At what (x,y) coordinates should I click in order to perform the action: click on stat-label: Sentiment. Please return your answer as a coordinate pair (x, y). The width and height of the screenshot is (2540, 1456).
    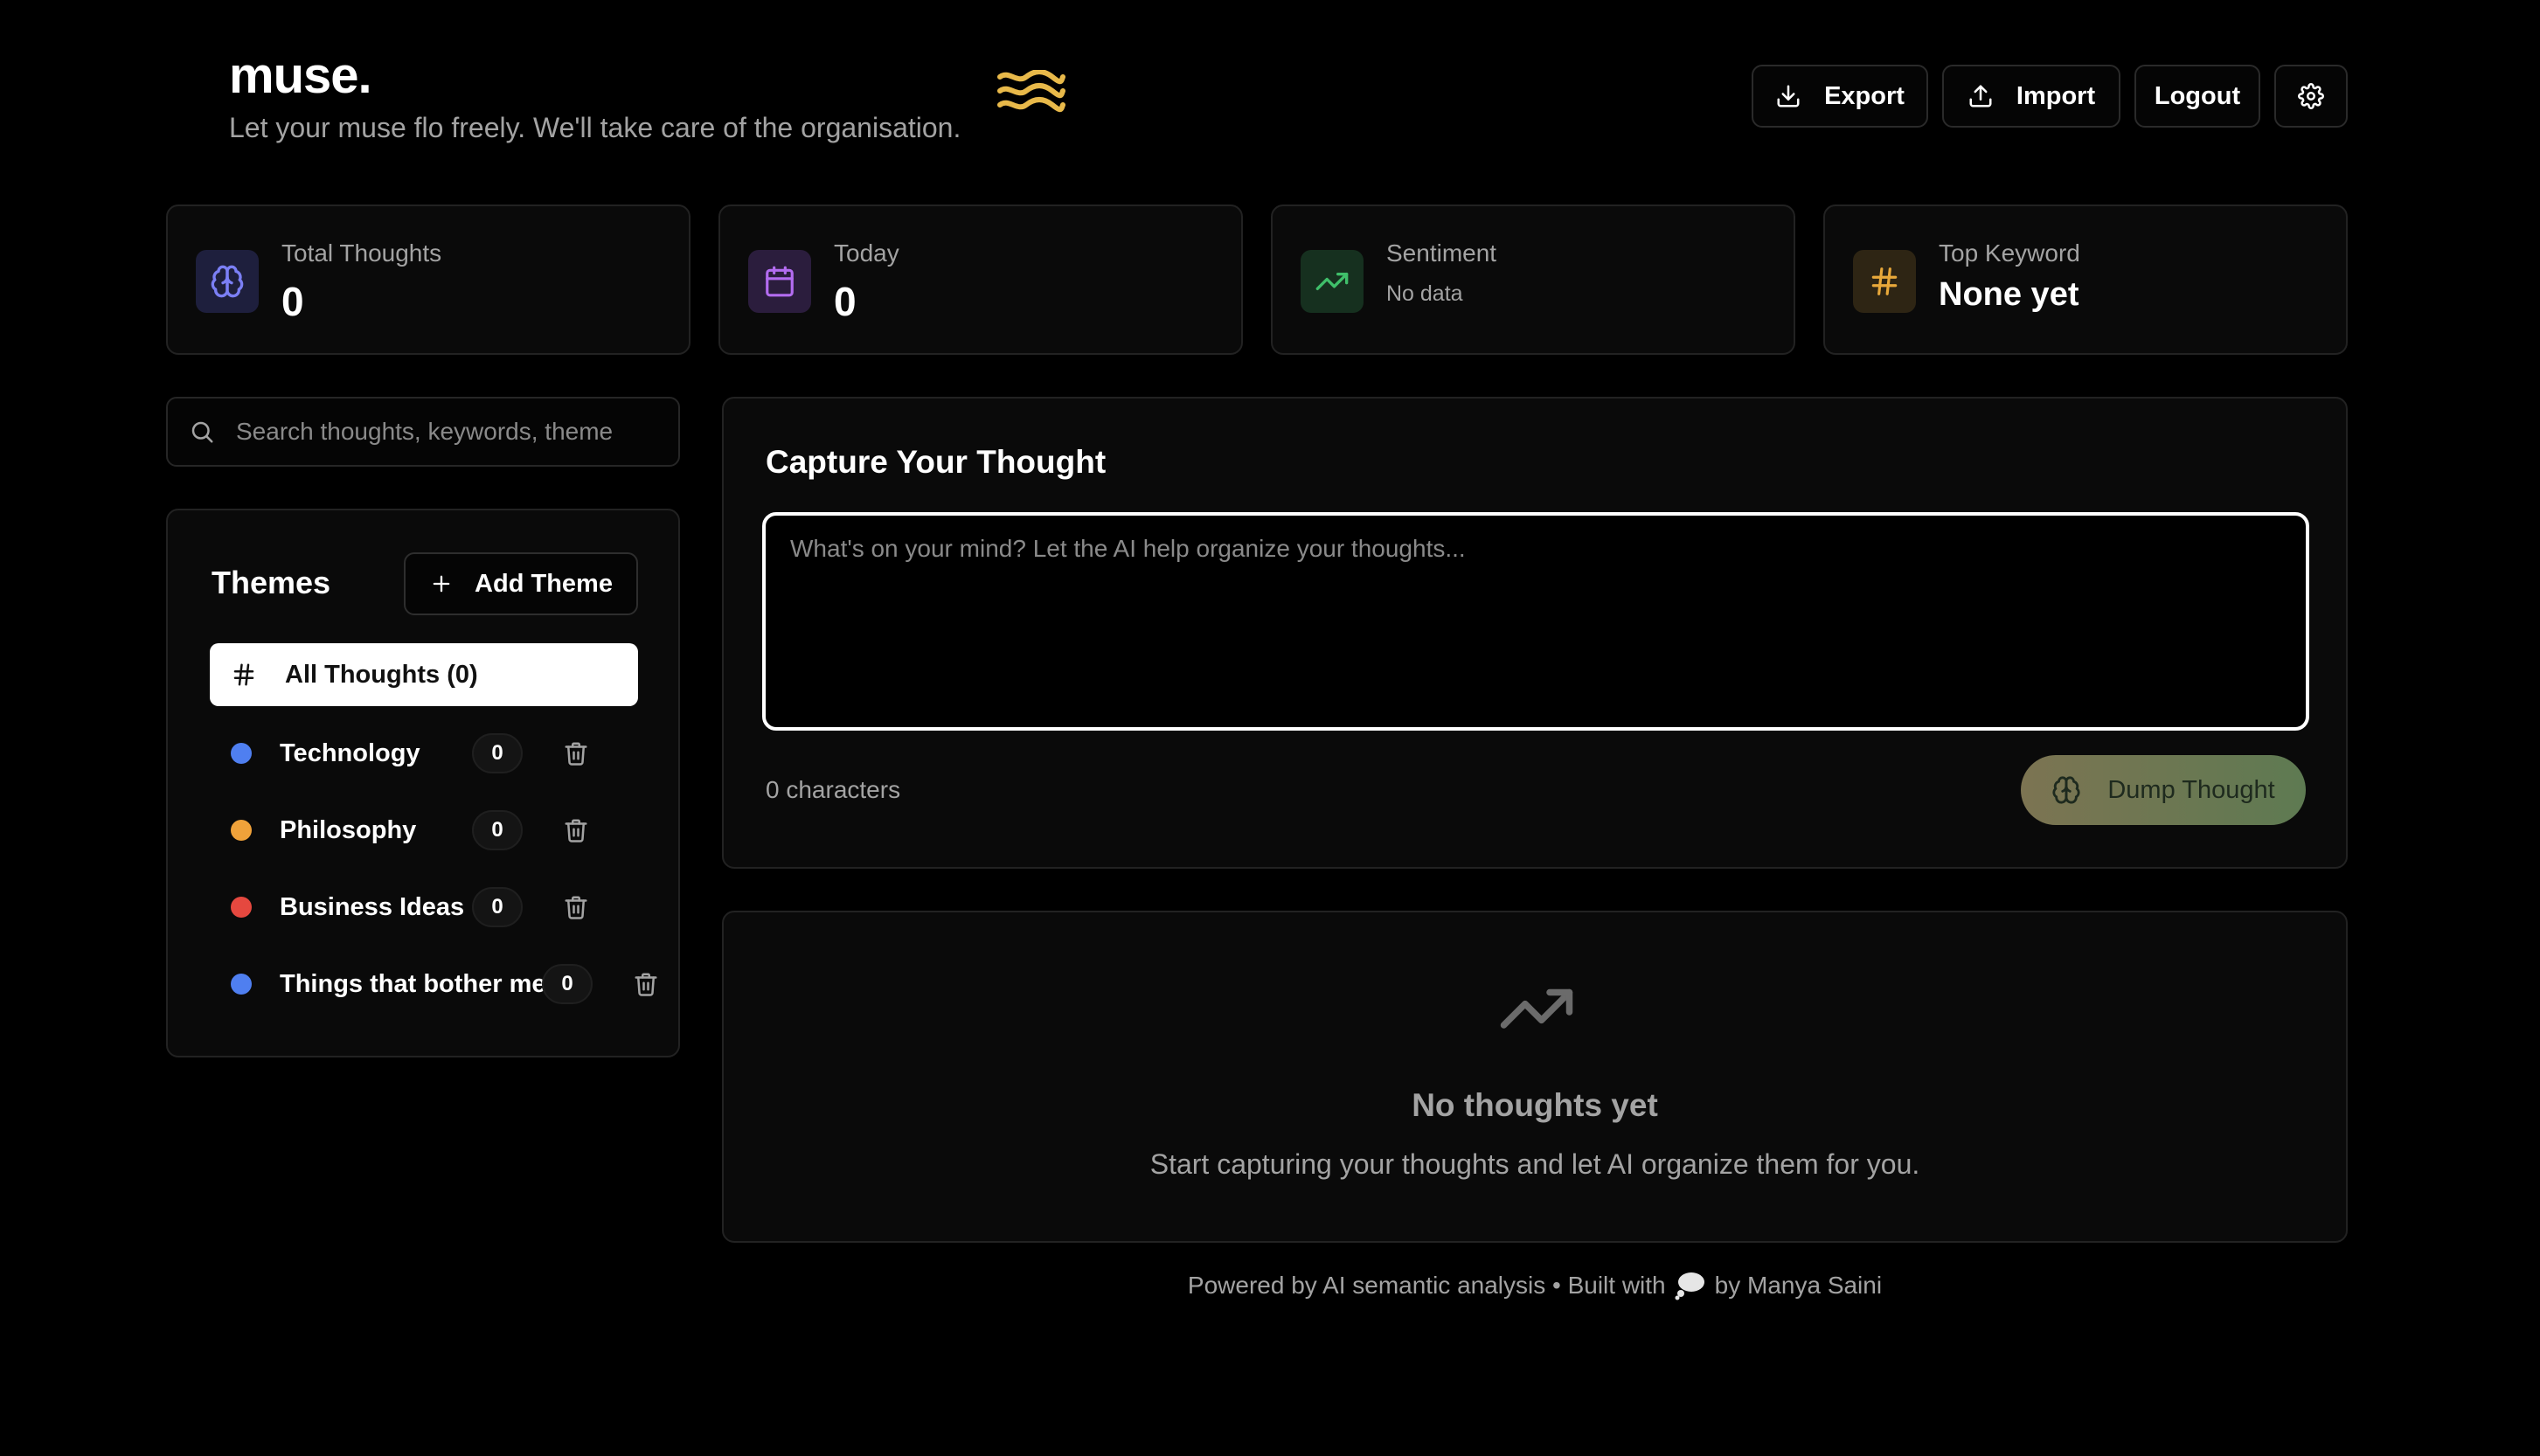
    Looking at the image, I should click on (1441, 253).